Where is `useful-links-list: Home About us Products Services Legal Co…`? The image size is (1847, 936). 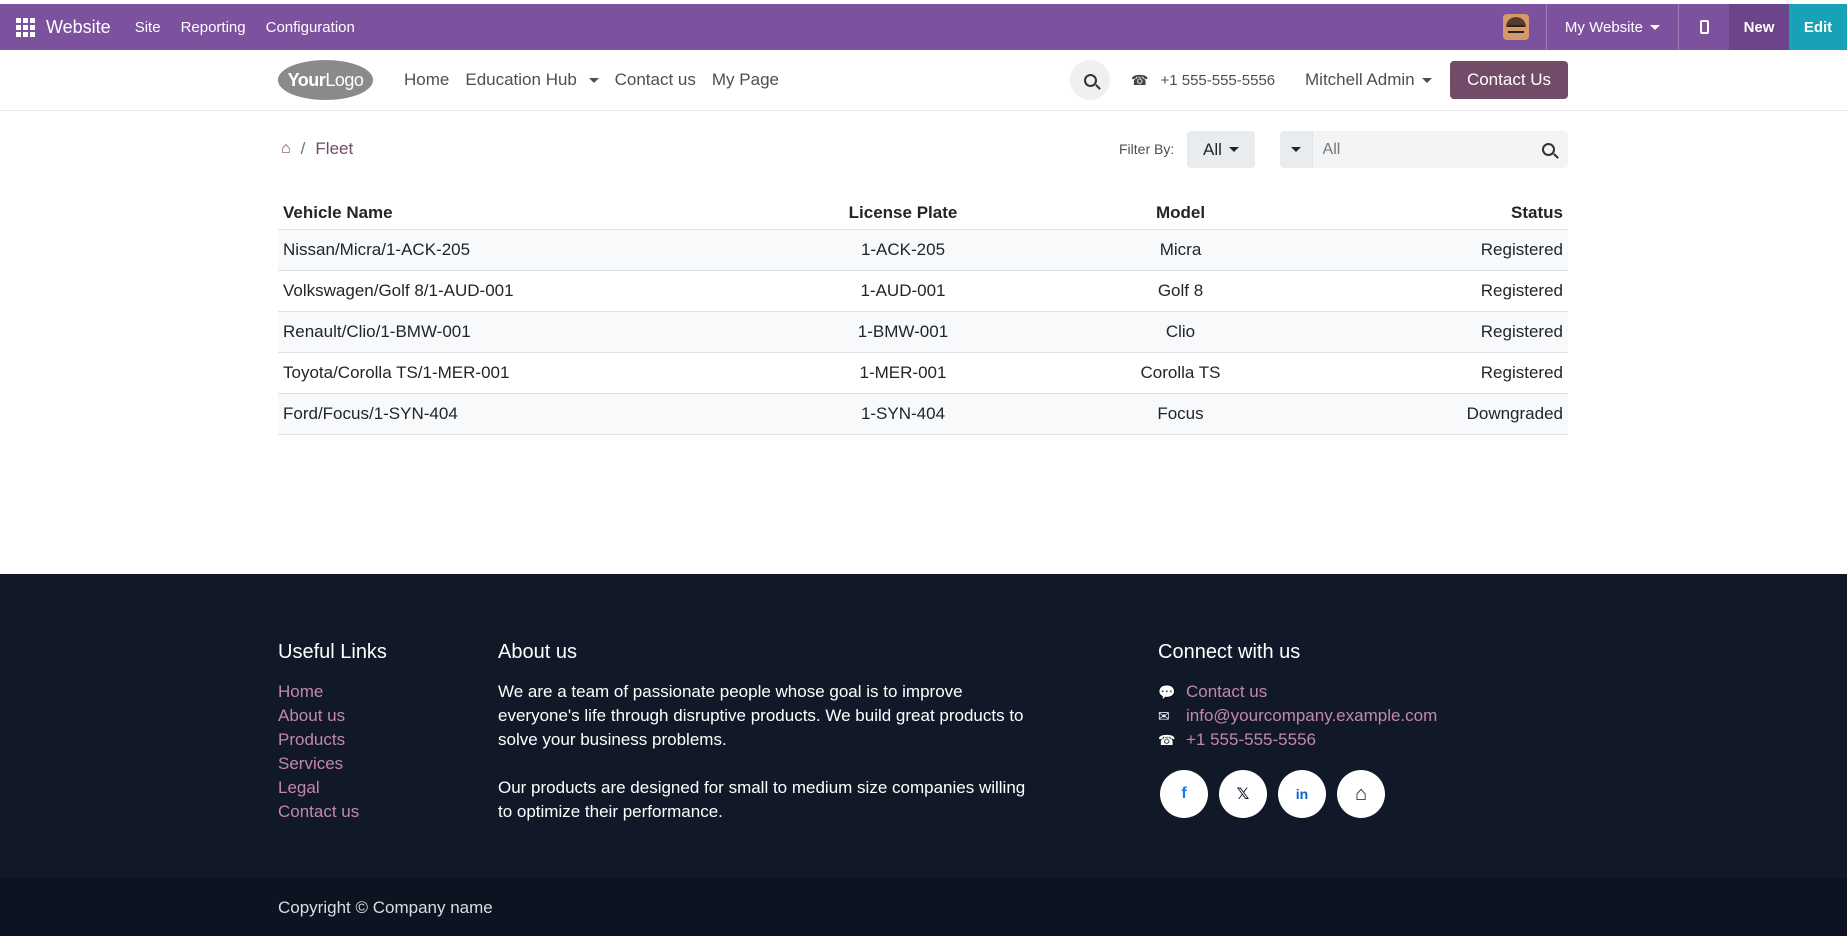 useful-links-list: Home About us Products Services Legal Co… is located at coordinates (318, 752).